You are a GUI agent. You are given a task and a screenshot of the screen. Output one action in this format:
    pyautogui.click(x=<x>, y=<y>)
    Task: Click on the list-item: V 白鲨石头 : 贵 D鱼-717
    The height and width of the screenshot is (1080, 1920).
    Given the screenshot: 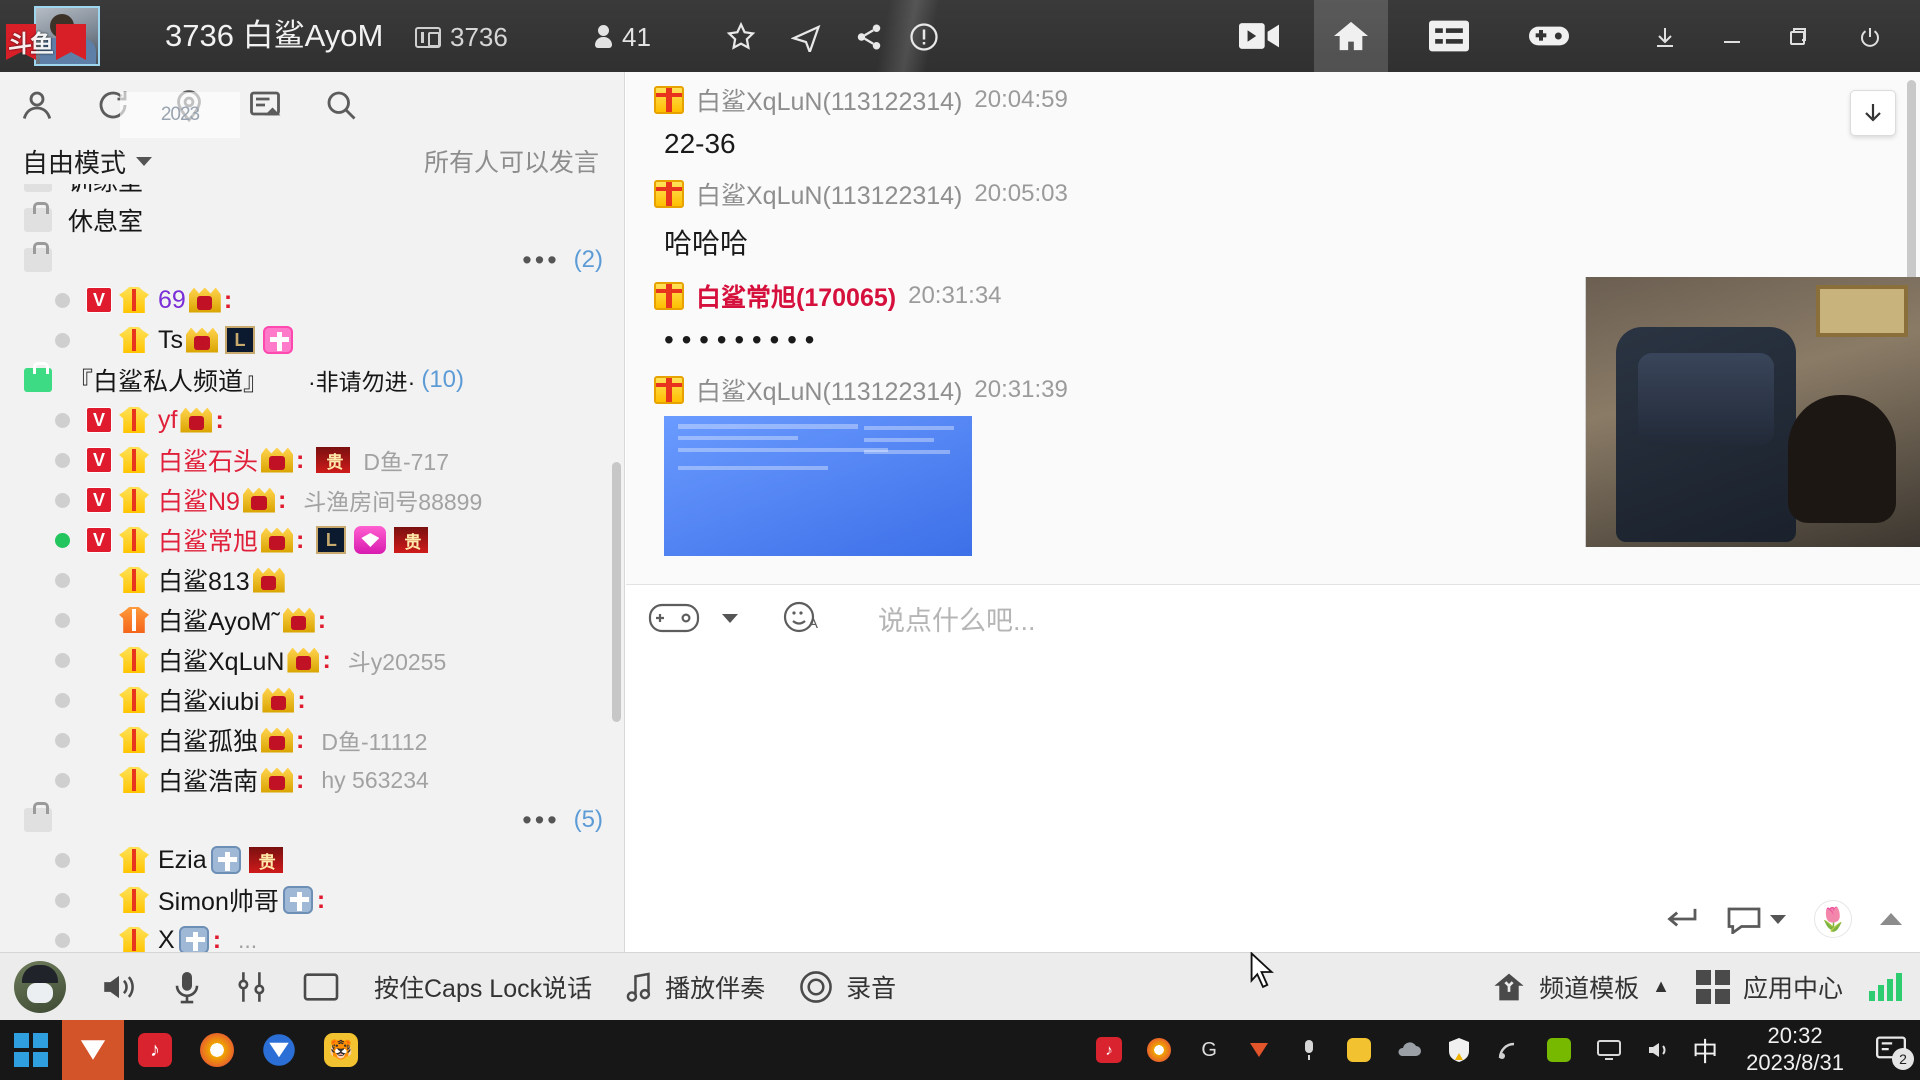 What is the action you would take?
    pyautogui.click(x=312, y=460)
    